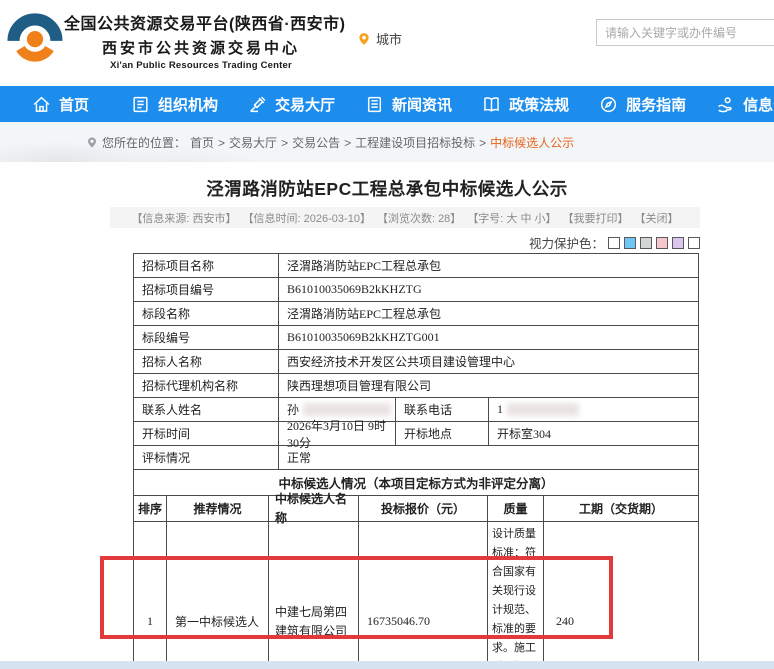 This screenshot has height=669, width=774. Describe the element at coordinates (419, 218) in the screenshot. I see `meta-views: 【浏览次数: 28】` at that location.